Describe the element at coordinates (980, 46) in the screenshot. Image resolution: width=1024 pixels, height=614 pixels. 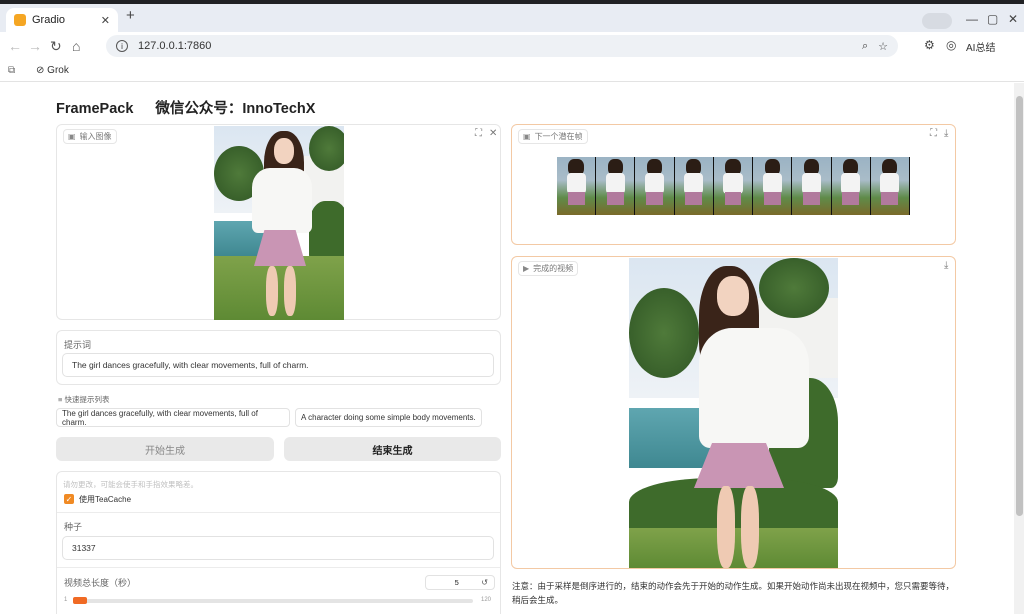
I see `ai-summary-button: AI总结` at that location.